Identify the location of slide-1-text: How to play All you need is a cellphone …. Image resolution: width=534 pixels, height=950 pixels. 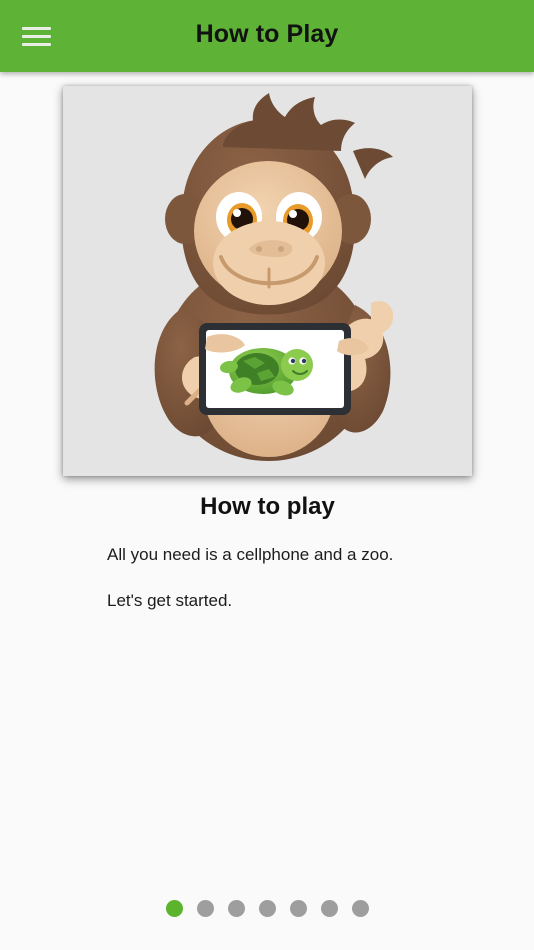
(267, 553).